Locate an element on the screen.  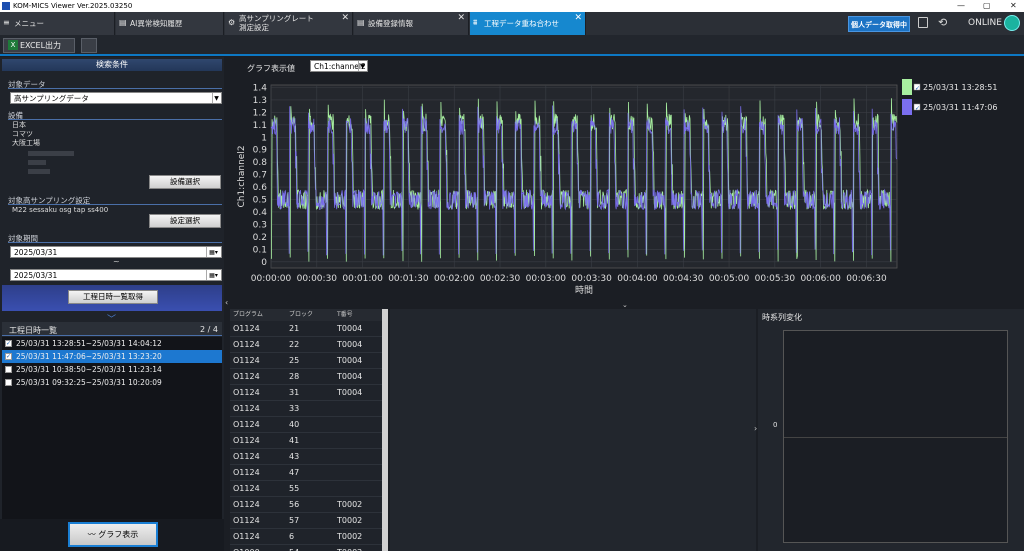
y-tick-label: 0.3 is located at coordinates (260, 225).